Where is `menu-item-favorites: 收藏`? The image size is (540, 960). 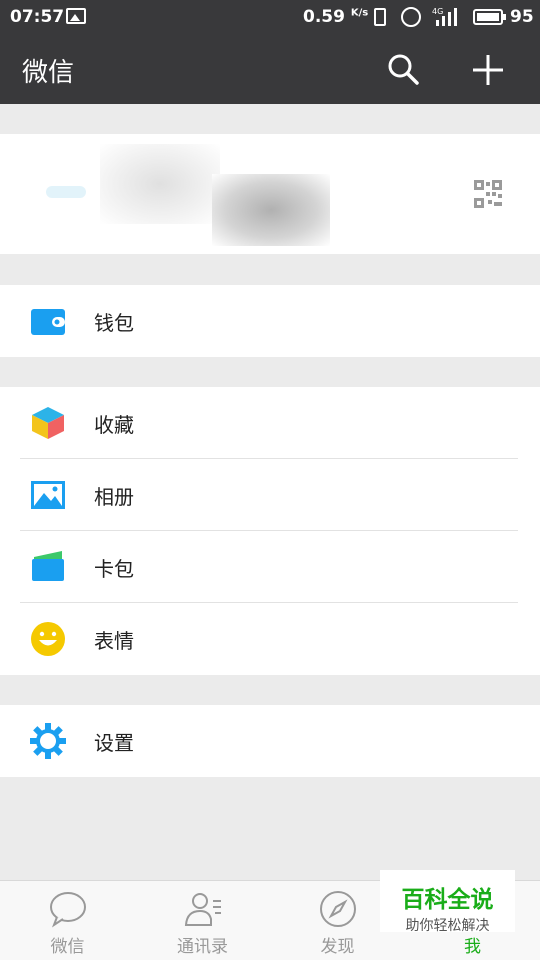
menu-item-favorites: 收藏 is located at coordinates (270, 423).